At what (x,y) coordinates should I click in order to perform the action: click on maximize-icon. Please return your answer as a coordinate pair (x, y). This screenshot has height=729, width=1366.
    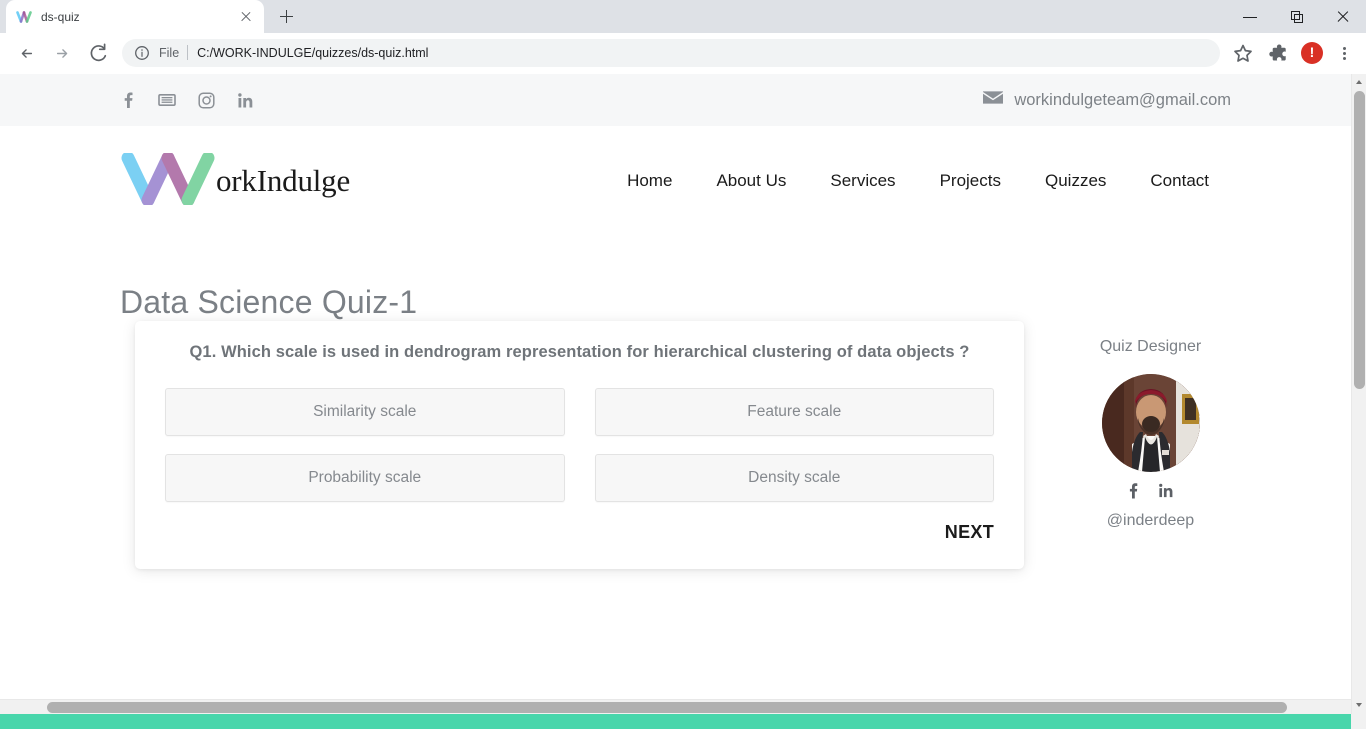
    Looking at the image, I should click on (1297, 16).